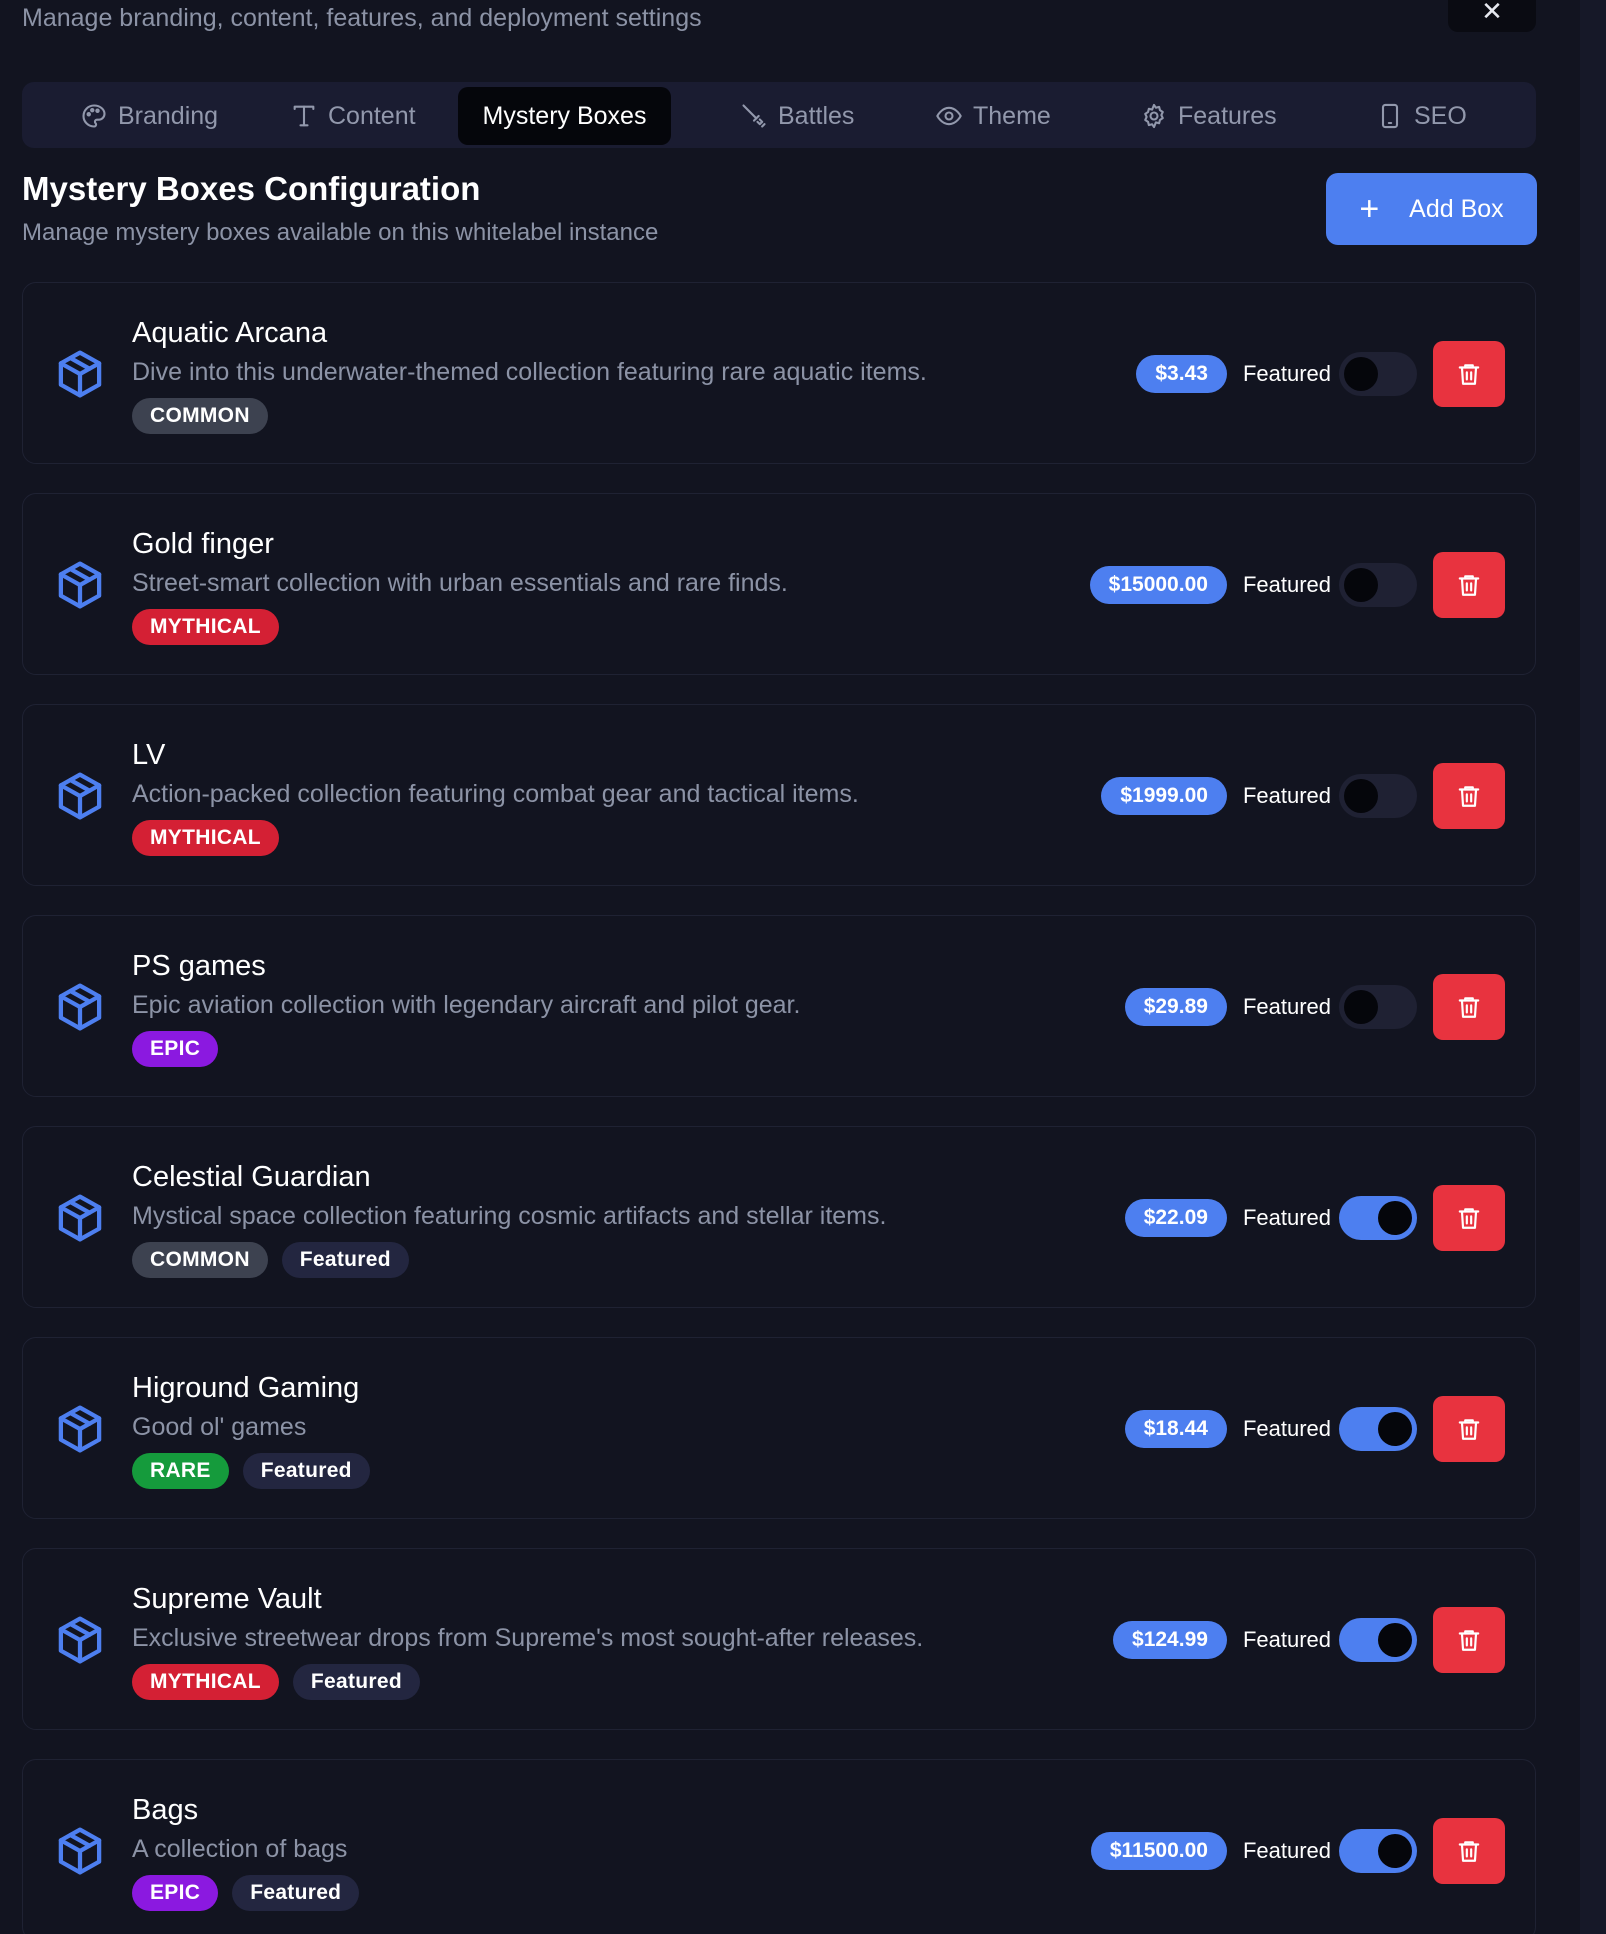  I want to click on smartphone-icon, so click(1390, 116).